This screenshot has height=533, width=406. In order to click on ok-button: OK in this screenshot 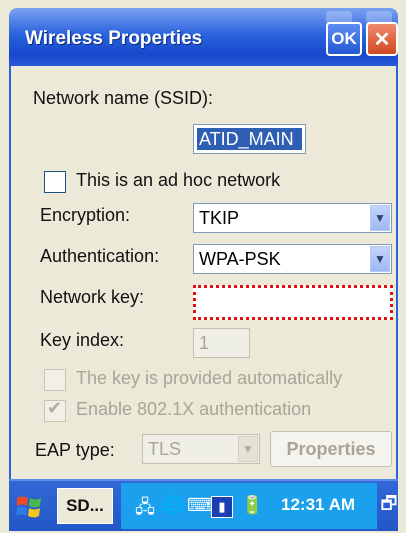, I will do `click(344, 39)`.